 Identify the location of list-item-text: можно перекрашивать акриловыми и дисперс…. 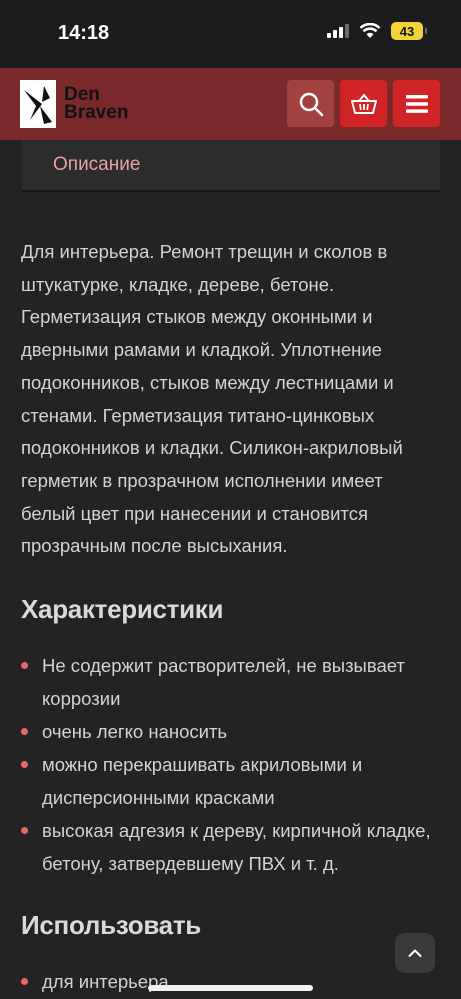
(202, 781).